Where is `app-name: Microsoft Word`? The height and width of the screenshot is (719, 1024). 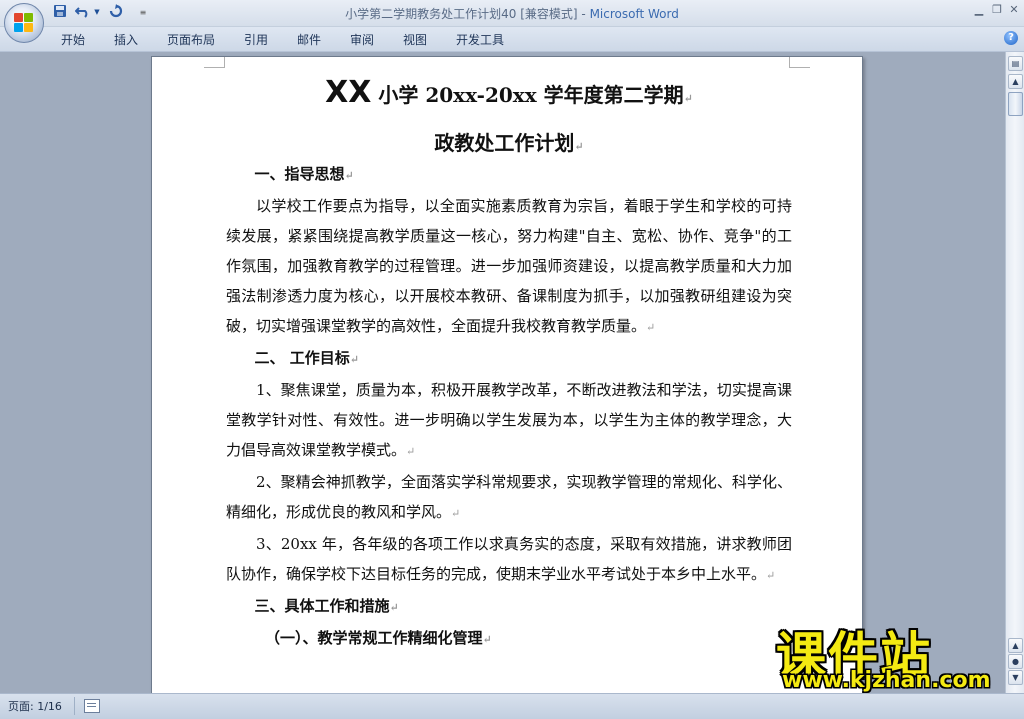
app-name: Microsoft Word is located at coordinates (634, 14).